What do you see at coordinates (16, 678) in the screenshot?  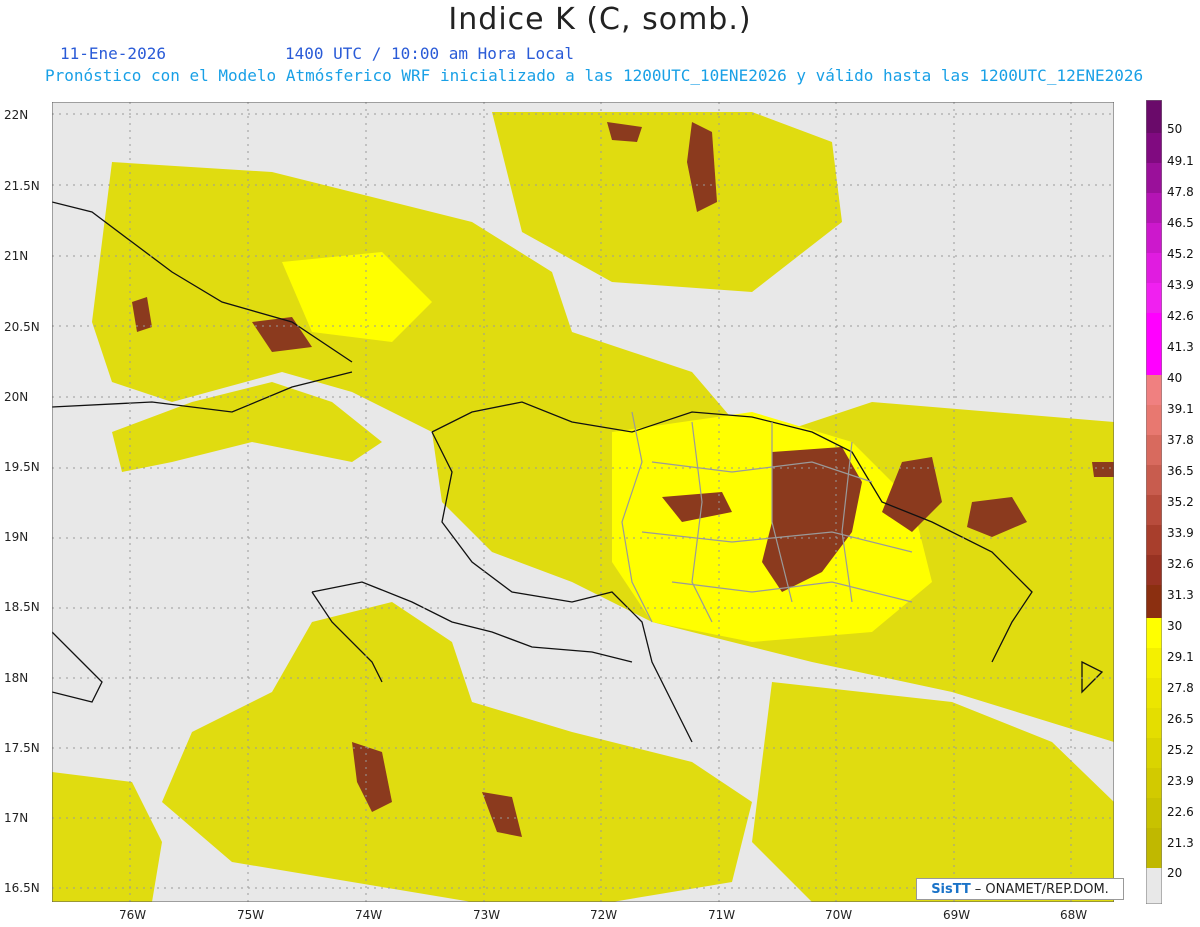 I see `lat-label: 18N` at bounding box center [16, 678].